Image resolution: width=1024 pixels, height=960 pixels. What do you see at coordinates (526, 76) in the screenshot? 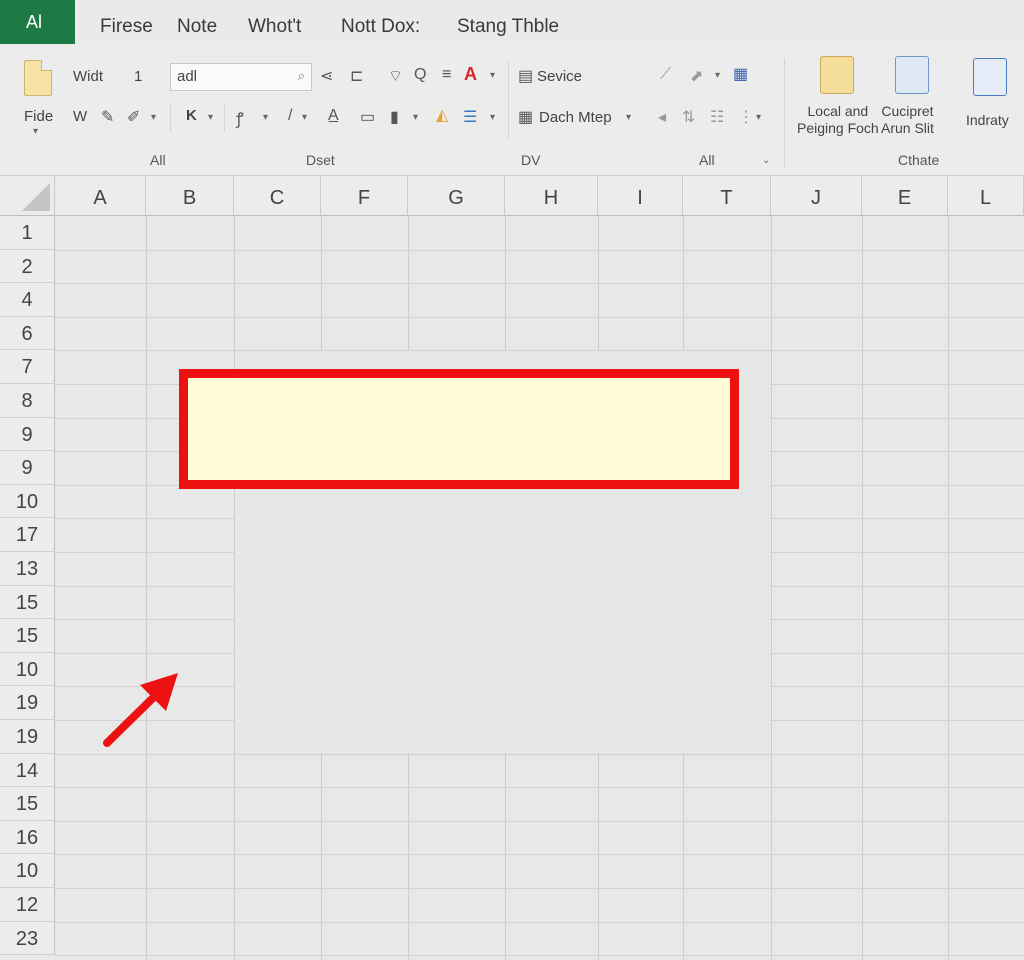
I see `service-icon: ▤` at bounding box center [526, 76].